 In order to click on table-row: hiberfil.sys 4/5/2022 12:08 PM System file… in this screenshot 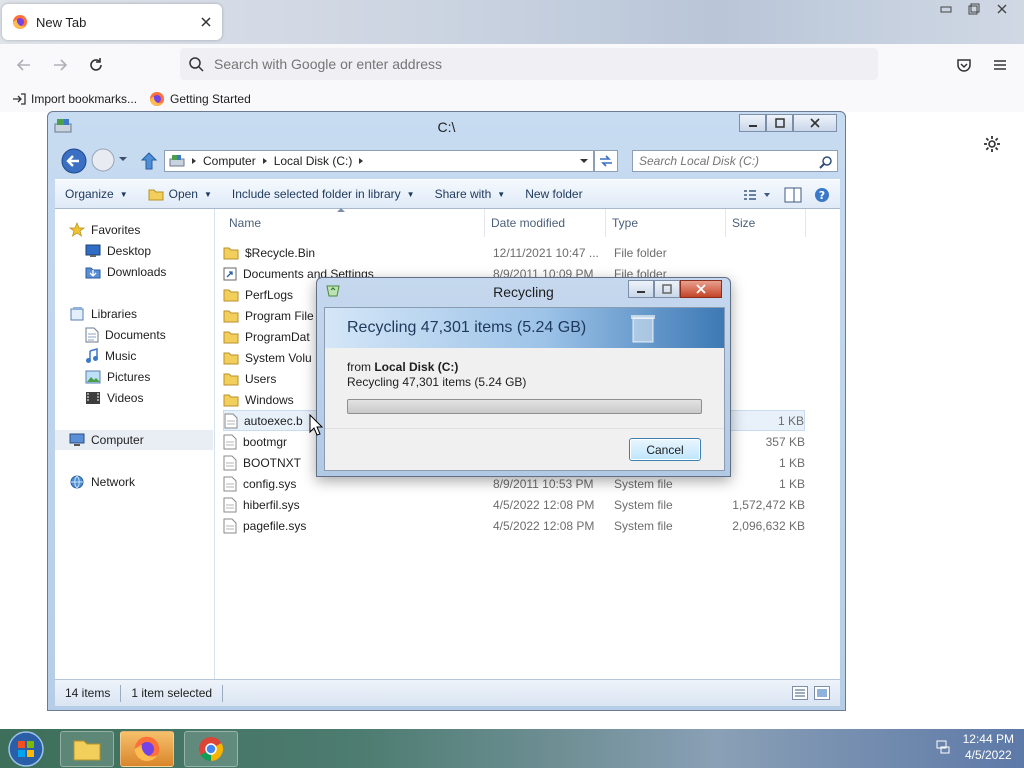, I will do `click(514, 504)`.